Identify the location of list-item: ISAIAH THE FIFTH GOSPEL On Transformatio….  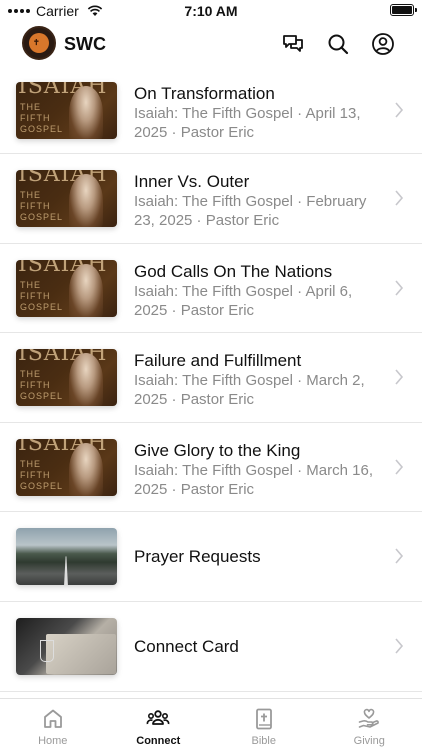
(211, 110).